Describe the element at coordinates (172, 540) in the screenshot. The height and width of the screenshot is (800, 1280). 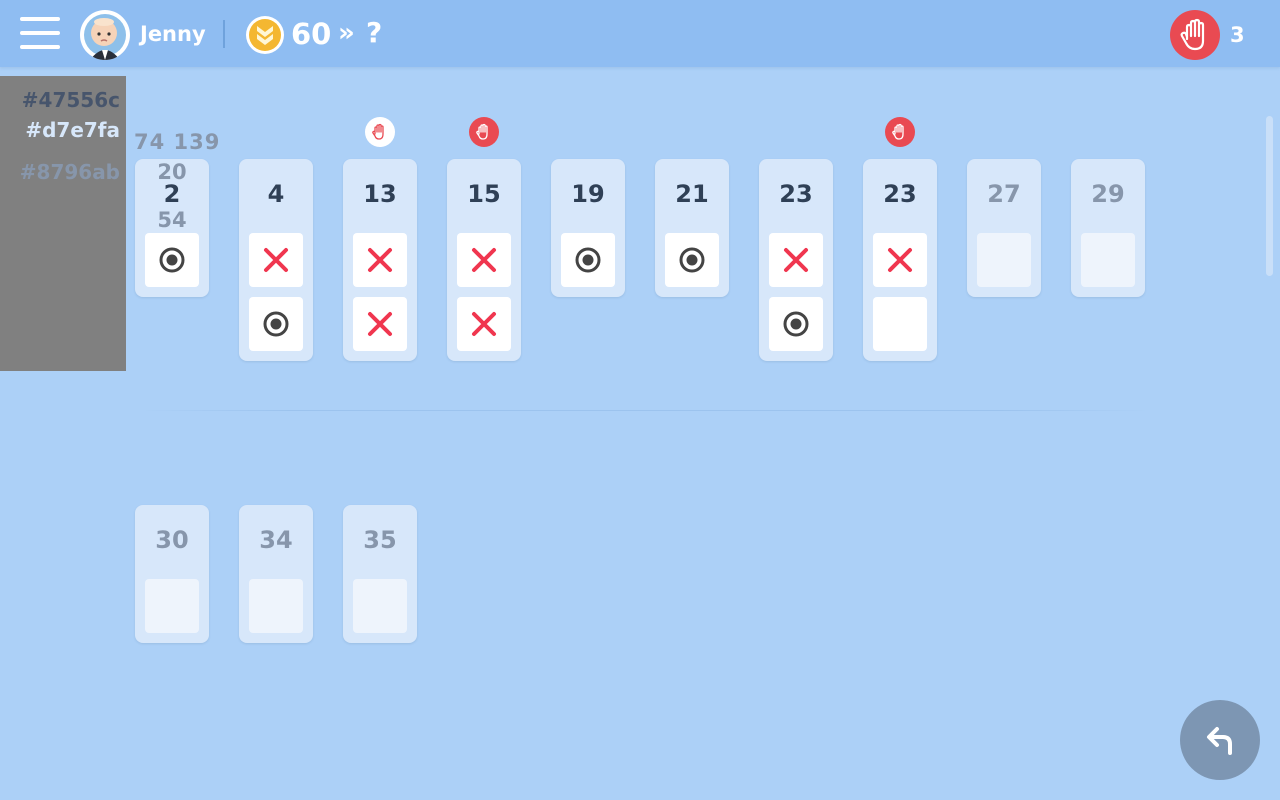
I see `column-number: 30` at that location.